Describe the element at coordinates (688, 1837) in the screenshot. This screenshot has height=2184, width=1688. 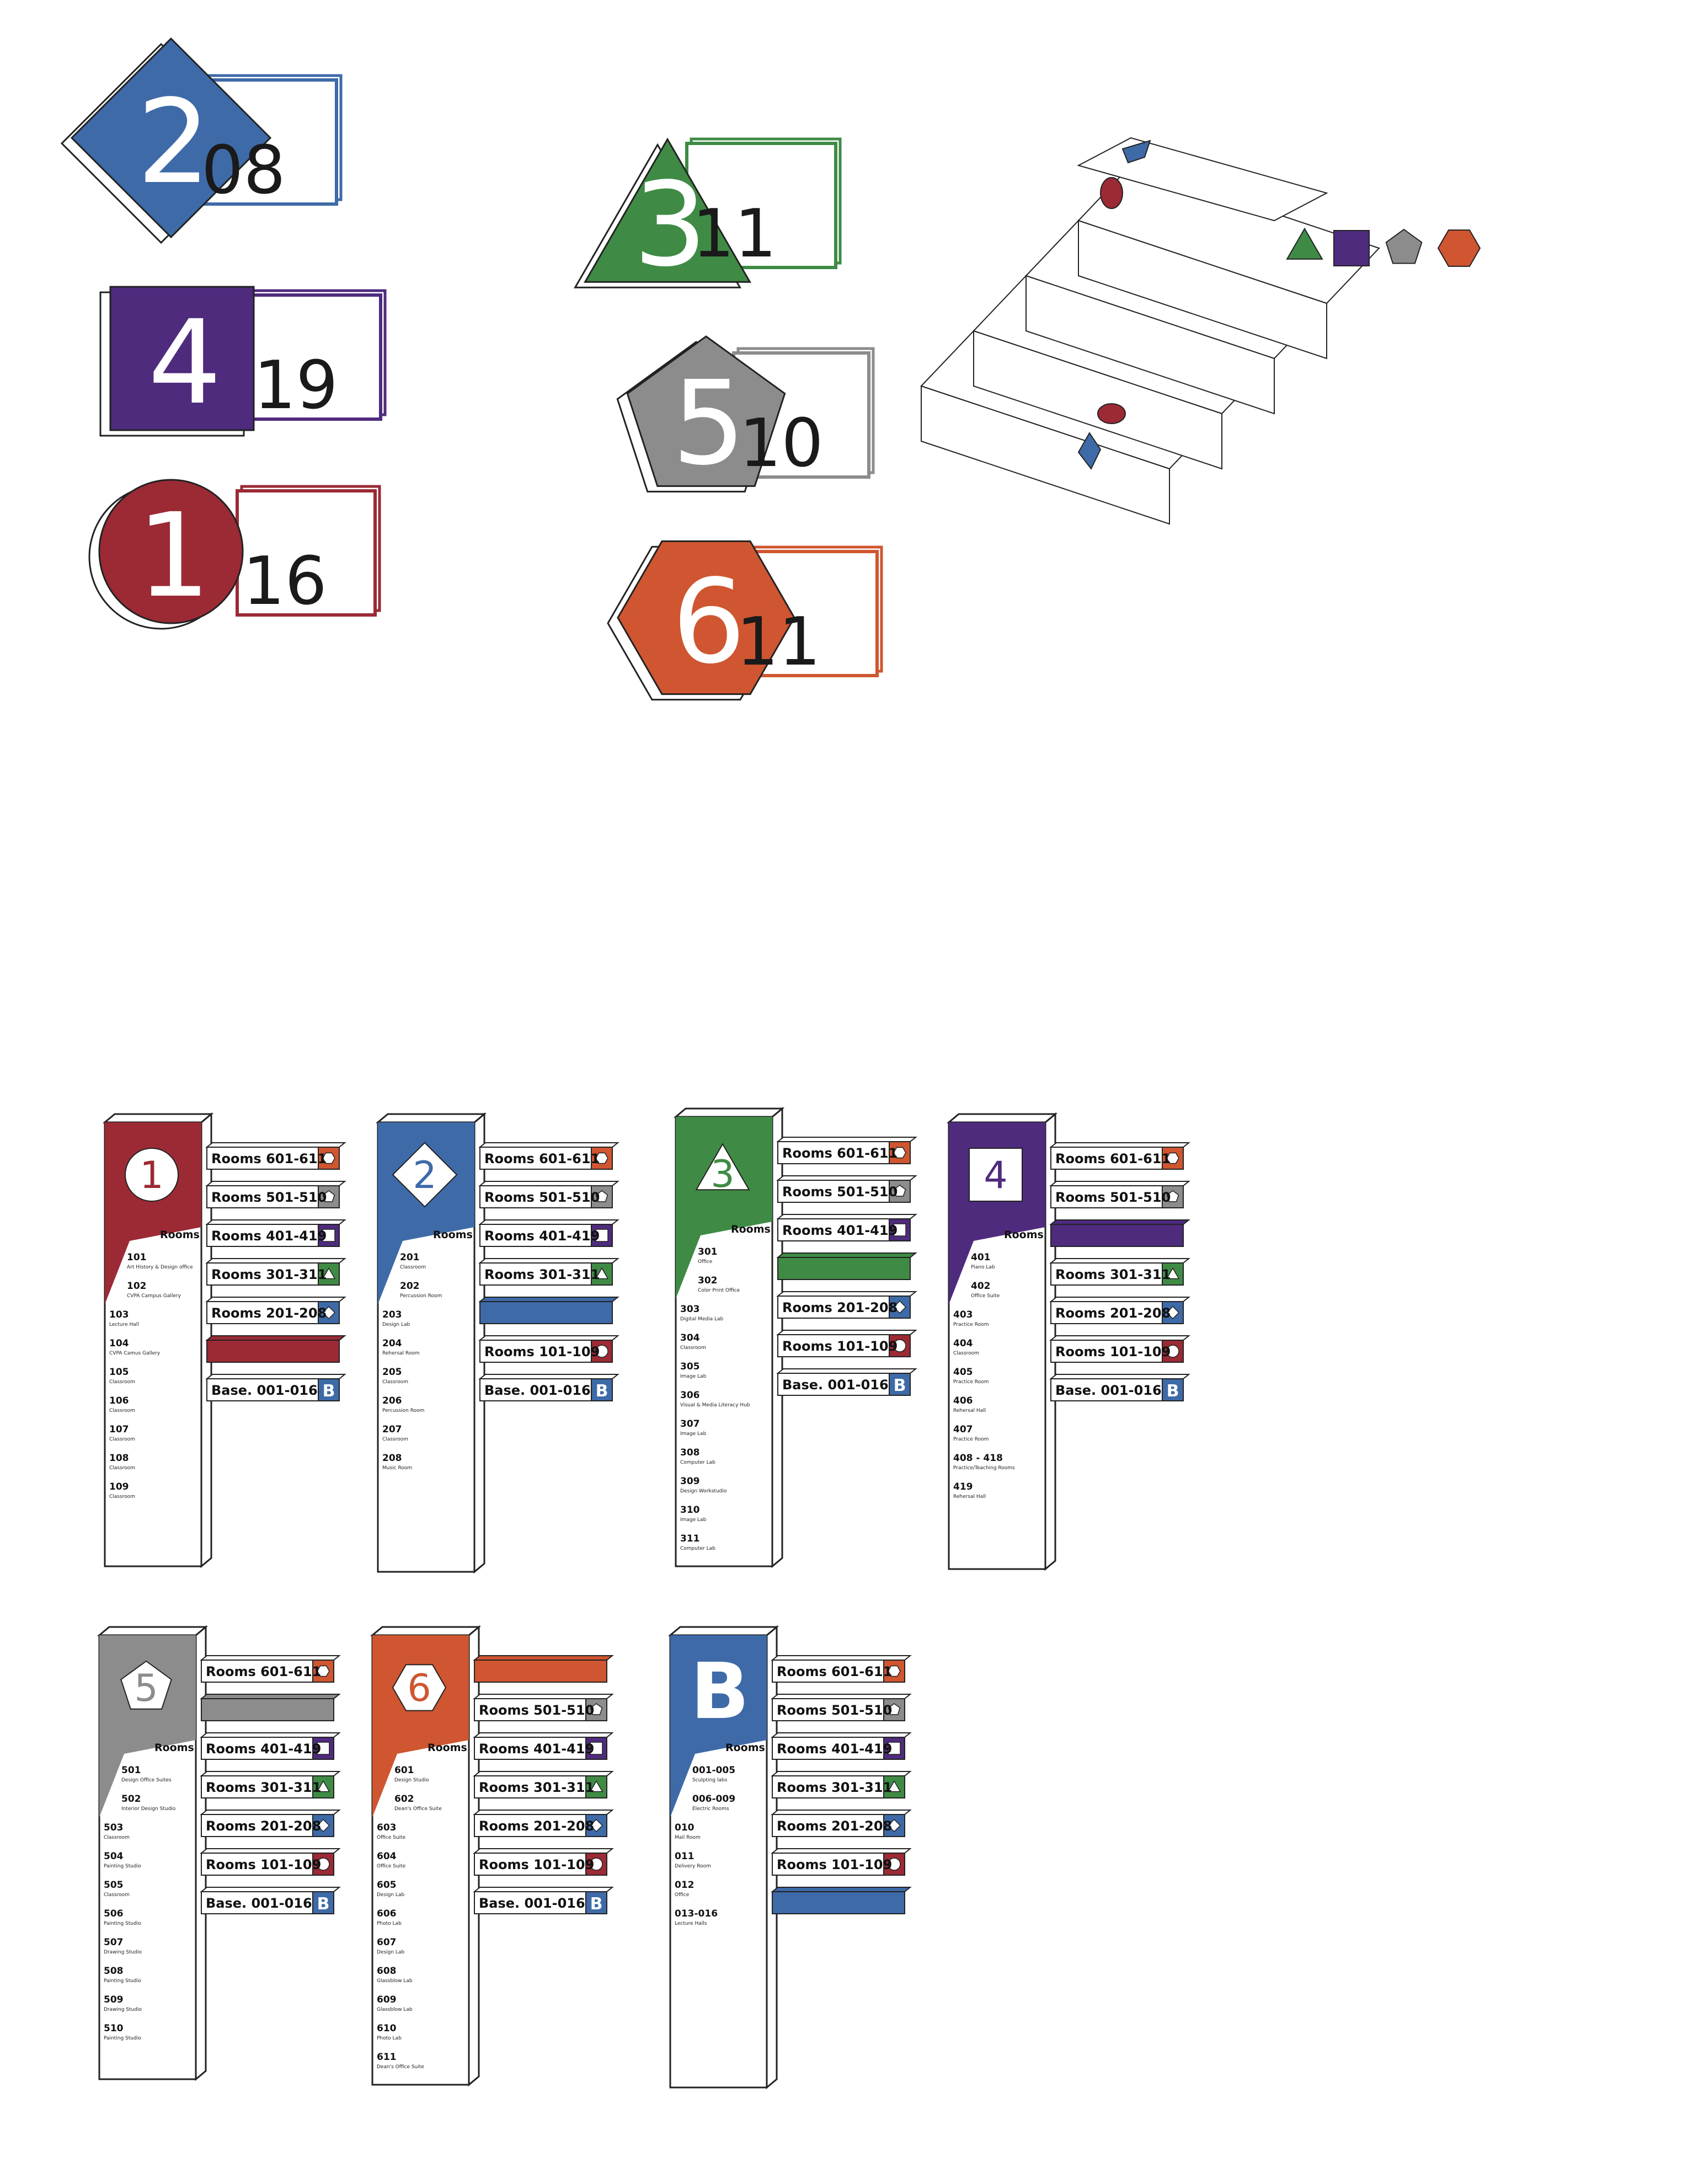
I see `room-name: Mail Room` at that location.